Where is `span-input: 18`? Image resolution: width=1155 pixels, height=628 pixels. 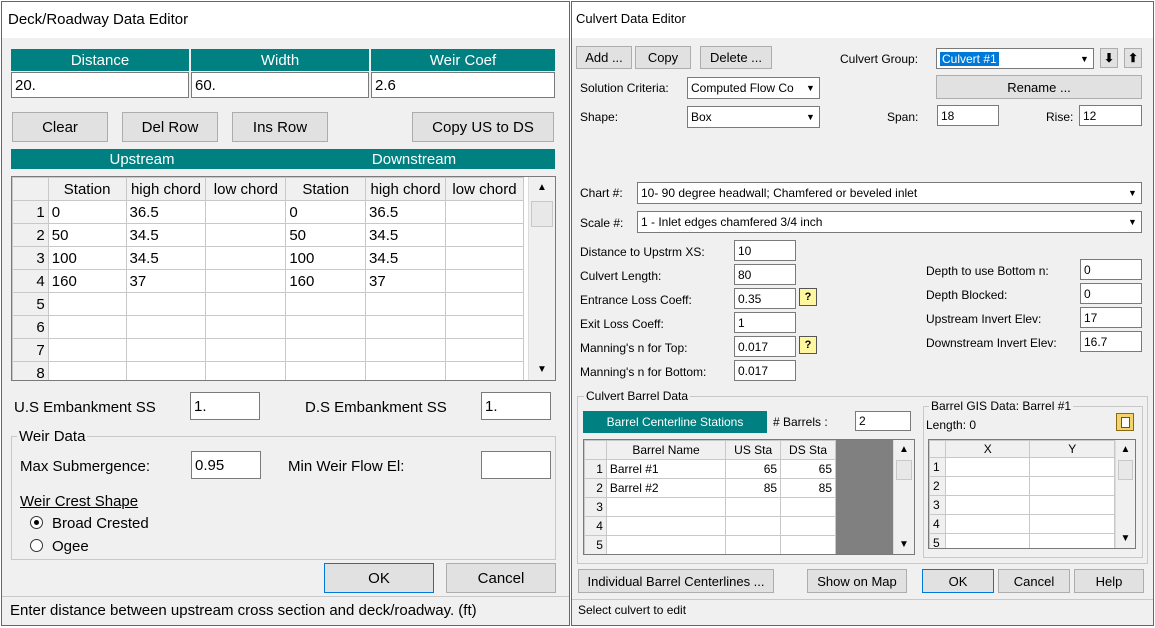 span-input: 18 is located at coordinates (968, 115).